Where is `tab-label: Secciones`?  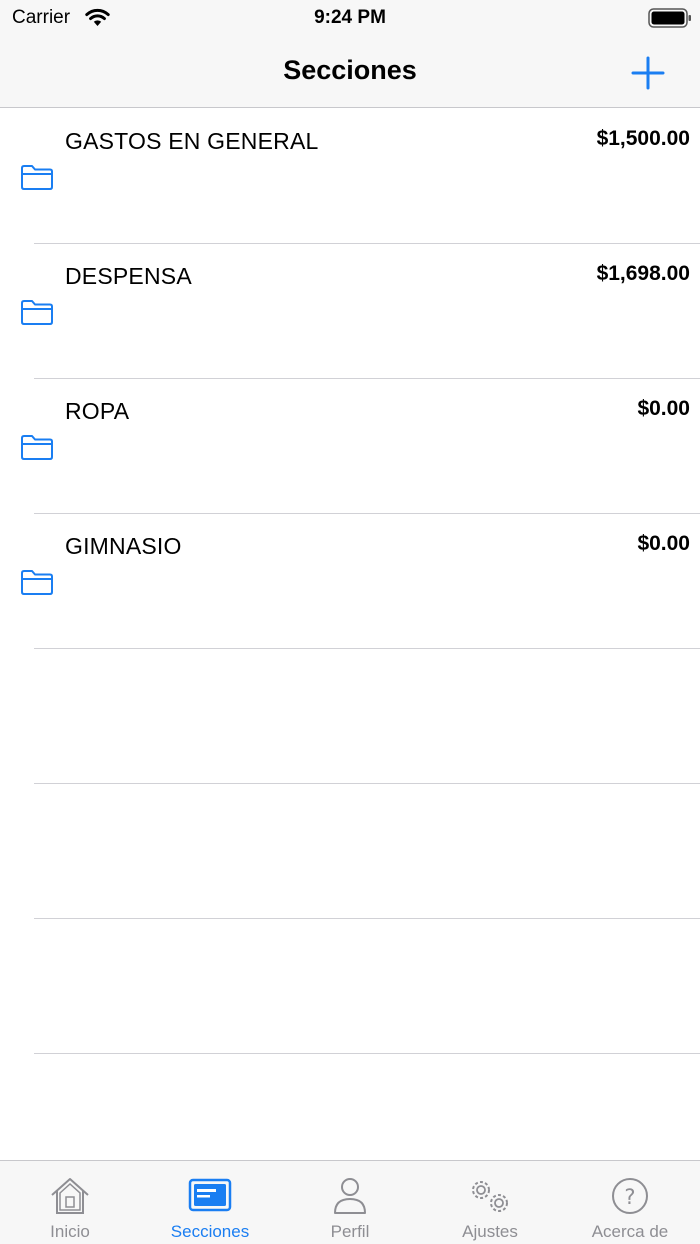 tab-label: Secciones is located at coordinates (210, 1231).